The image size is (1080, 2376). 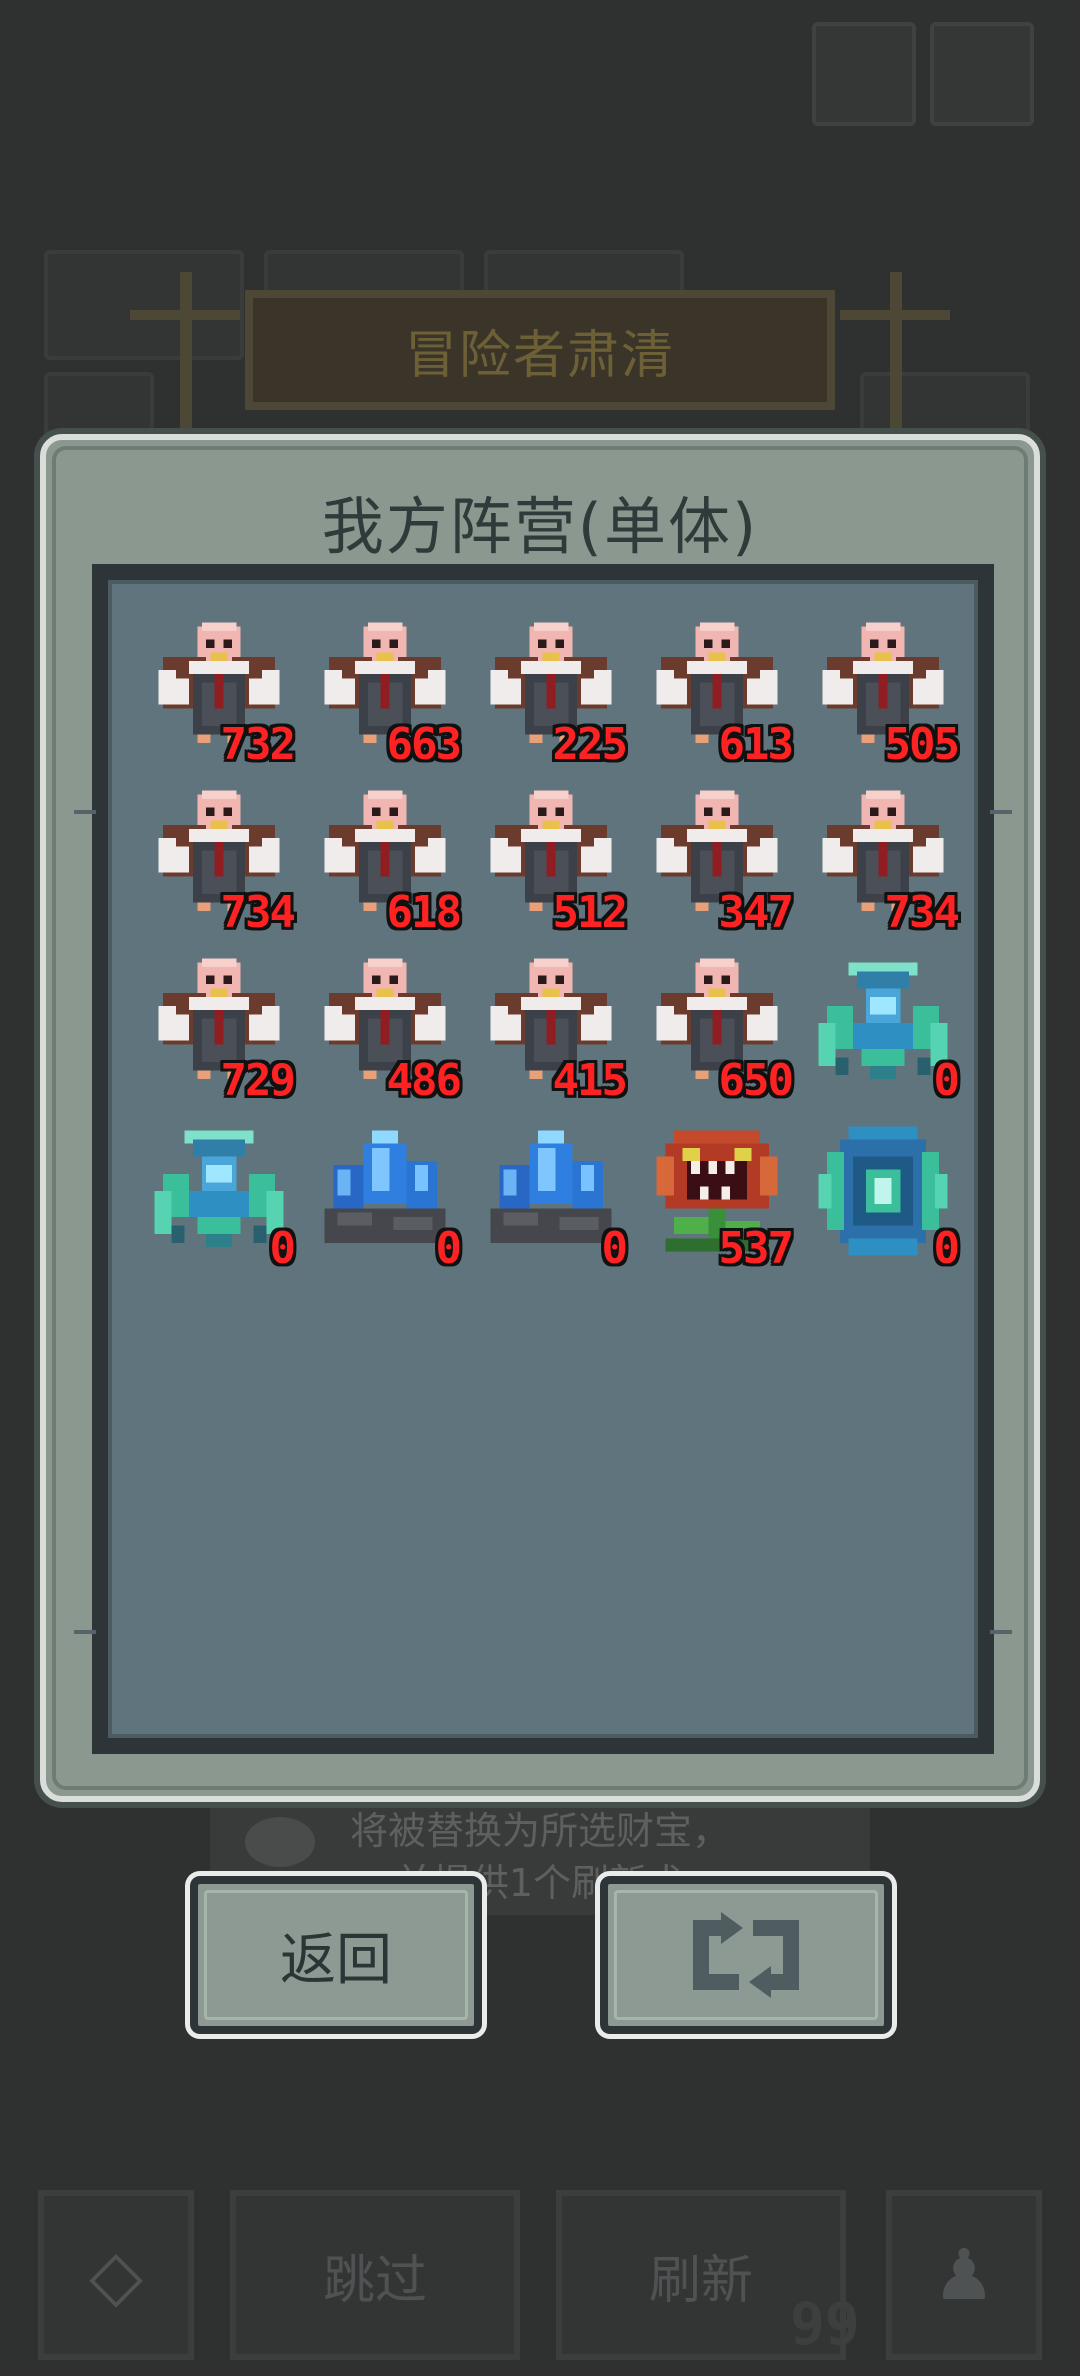 What do you see at coordinates (385, 692) in the screenshot?
I see `unit-slot: 663` at bounding box center [385, 692].